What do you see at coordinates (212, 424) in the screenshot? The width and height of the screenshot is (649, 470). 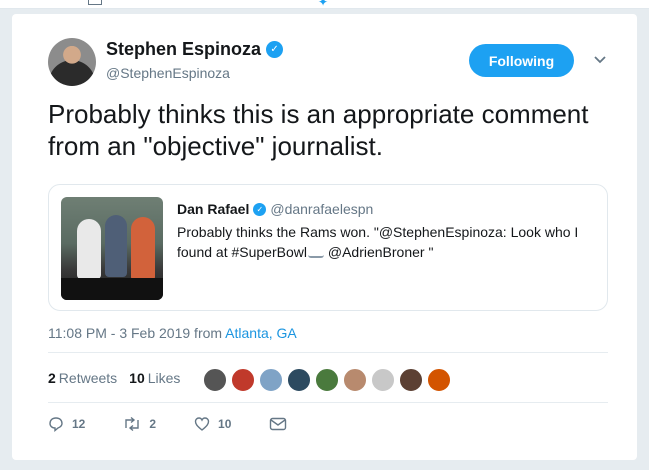 I see `like-button: 10` at bounding box center [212, 424].